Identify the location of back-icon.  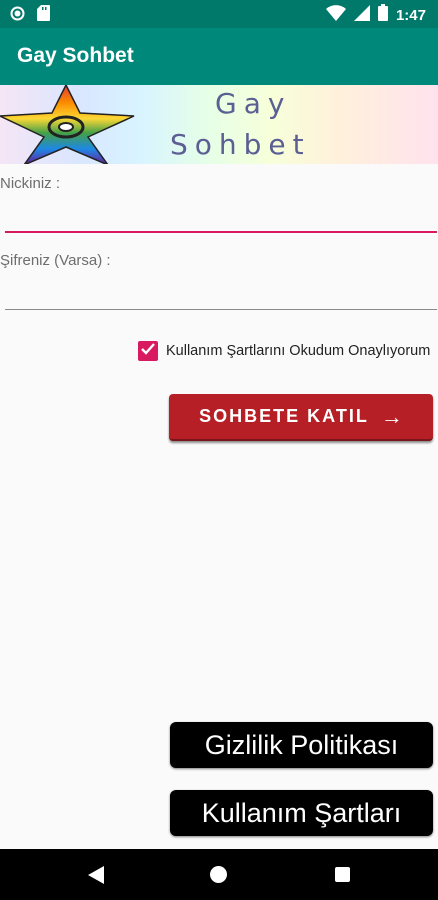
(96, 877).